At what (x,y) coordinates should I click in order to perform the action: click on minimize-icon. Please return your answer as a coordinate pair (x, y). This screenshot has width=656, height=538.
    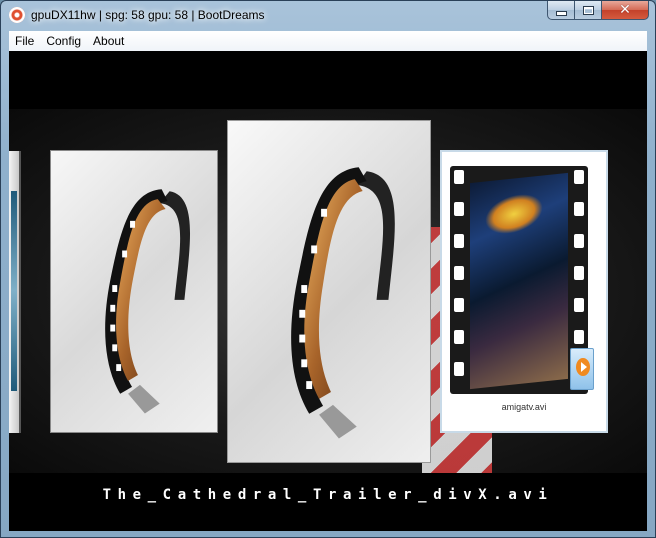
    Looking at the image, I should click on (561, 13).